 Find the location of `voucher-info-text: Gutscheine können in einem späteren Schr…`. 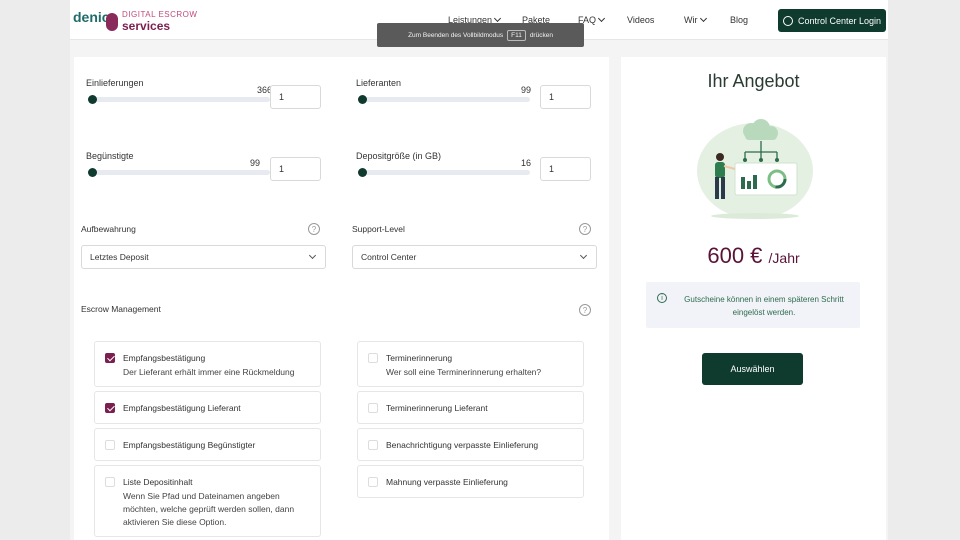

voucher-info-text: Gutscheine können in einem späteren Schr… is located at coordinates (764, 306).